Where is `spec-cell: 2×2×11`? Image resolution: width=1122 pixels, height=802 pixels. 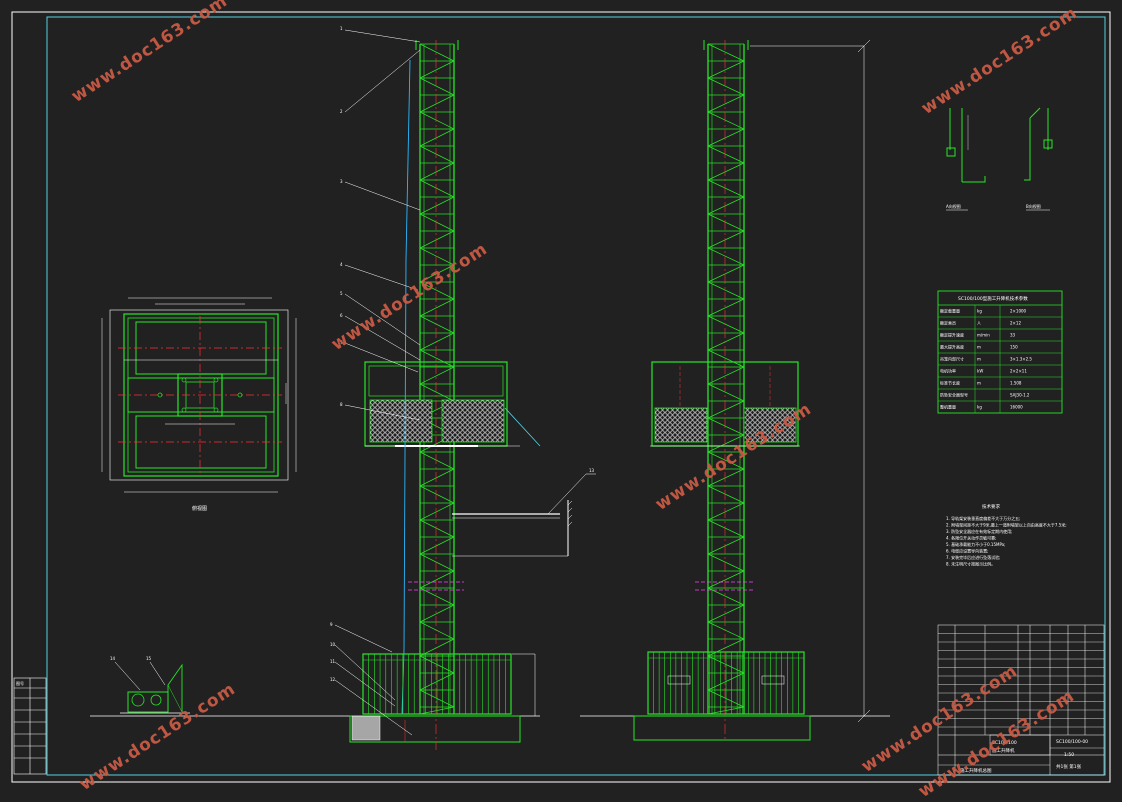 spec-cell: 2×2×11 is located at coordinates (1018, 371).